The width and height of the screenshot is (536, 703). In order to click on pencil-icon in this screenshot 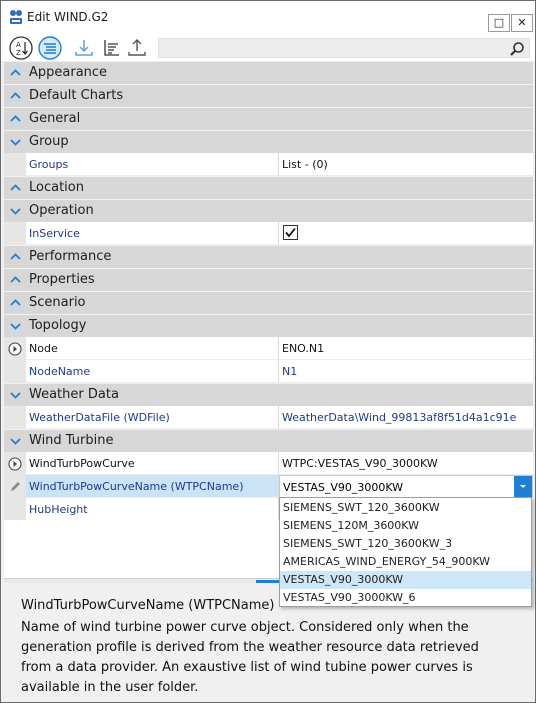, I will do `click(15, 486)`.